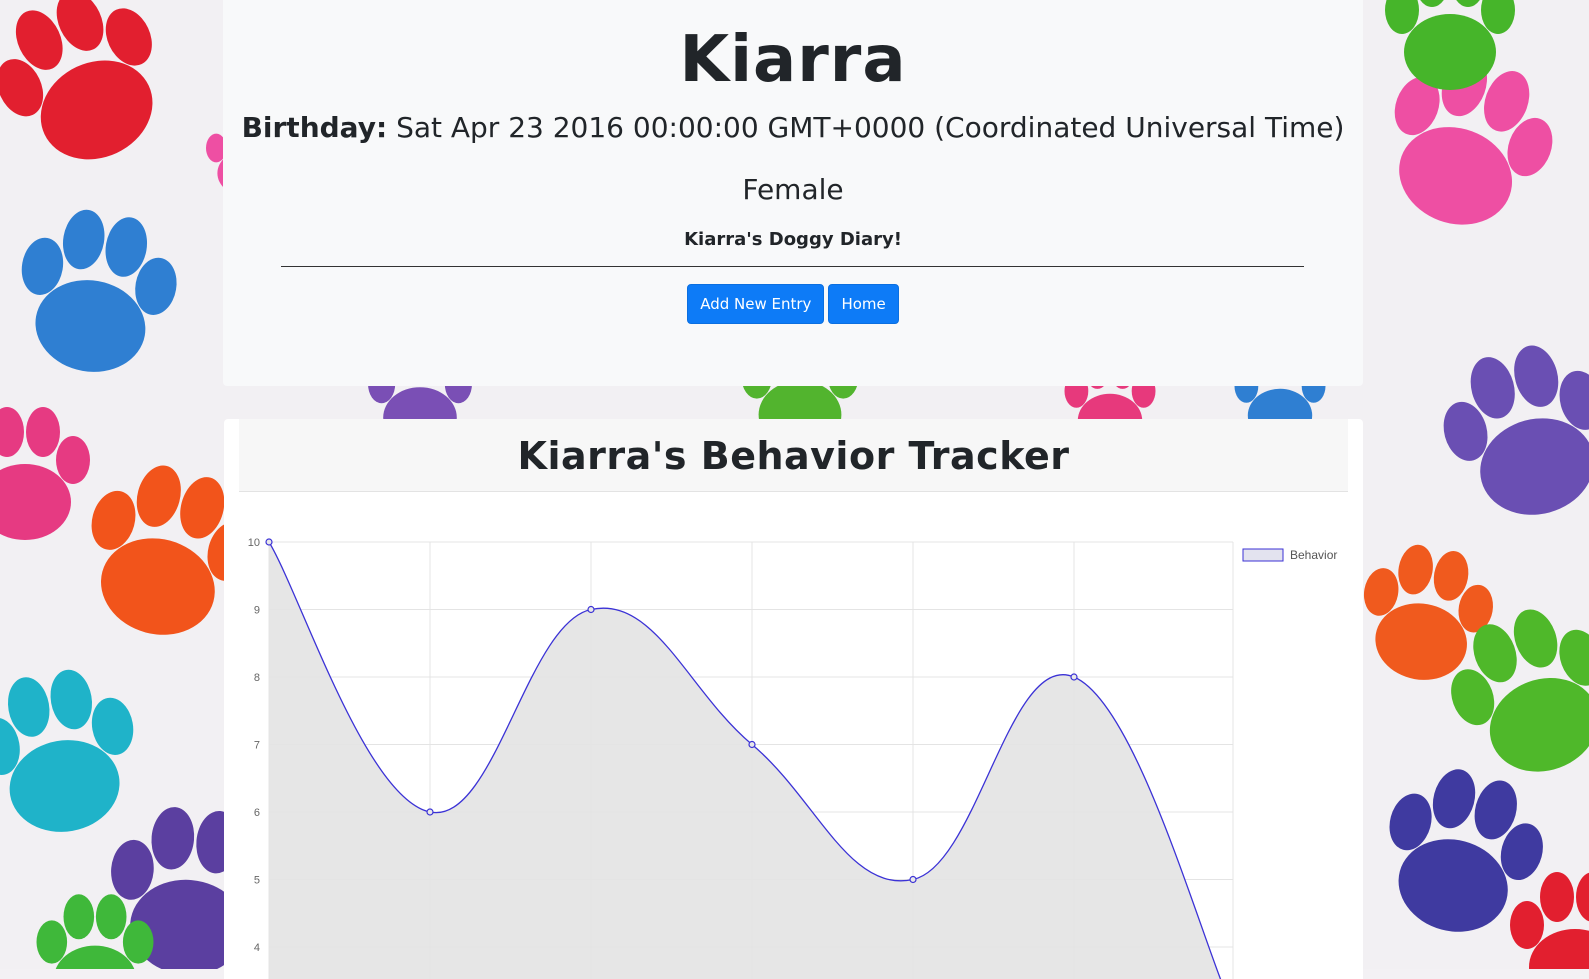 This screenshot has width=1589, height=979. Describe the element at coordinates (793, 60) in the screenshot. I see `dog-name: Kiarra` at that location.